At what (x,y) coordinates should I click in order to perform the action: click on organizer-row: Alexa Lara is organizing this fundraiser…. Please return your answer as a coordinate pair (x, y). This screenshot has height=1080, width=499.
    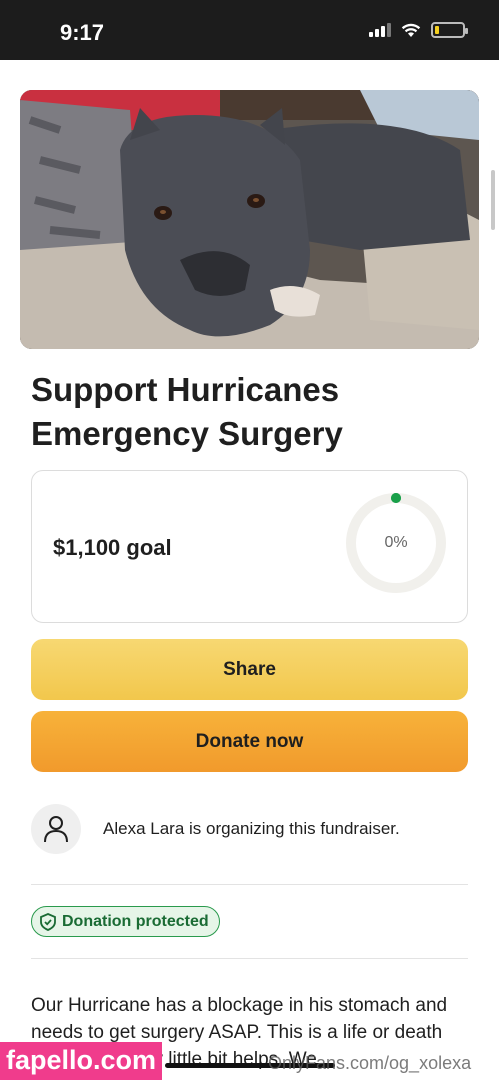
    Looking at the image, I should click on (249, 829).